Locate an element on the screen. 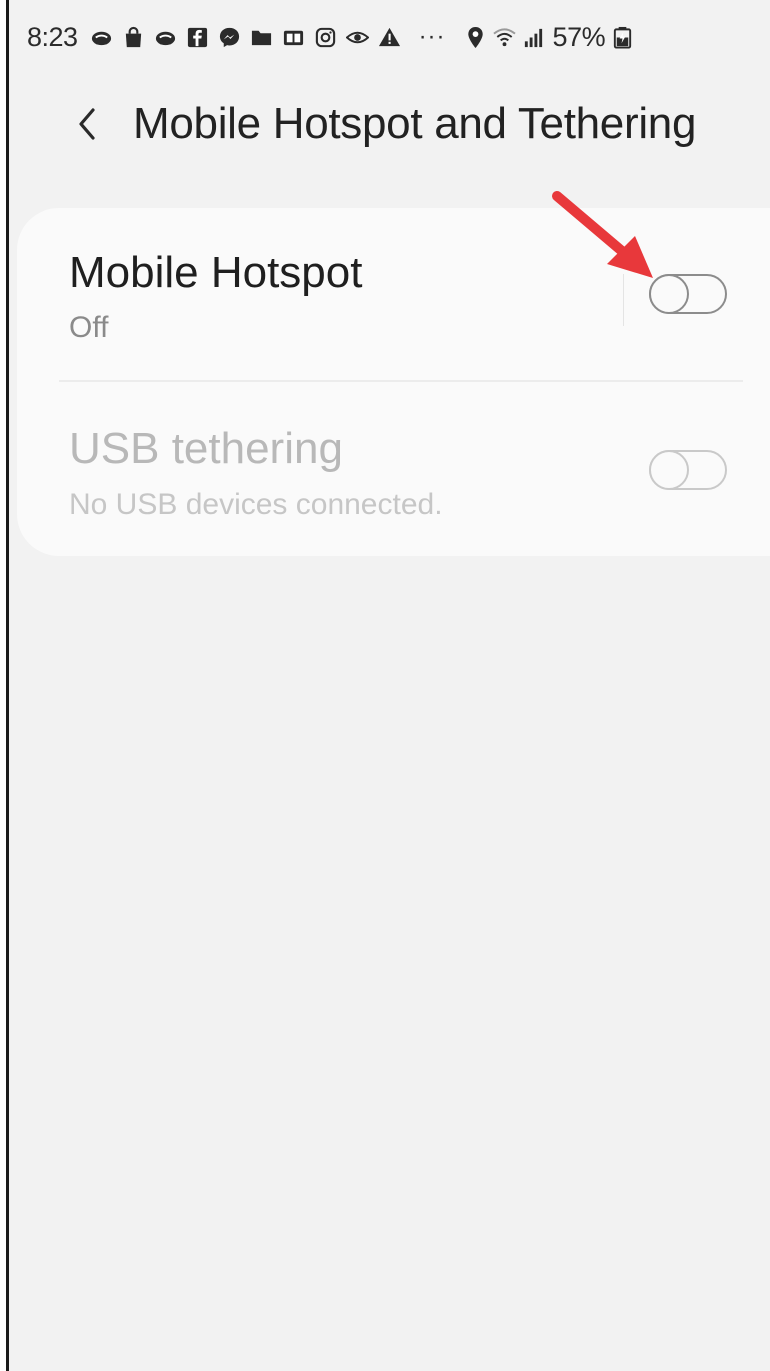 This screenshot has height=1371, width=770. warning-icon is located at coordinates (389, 37).